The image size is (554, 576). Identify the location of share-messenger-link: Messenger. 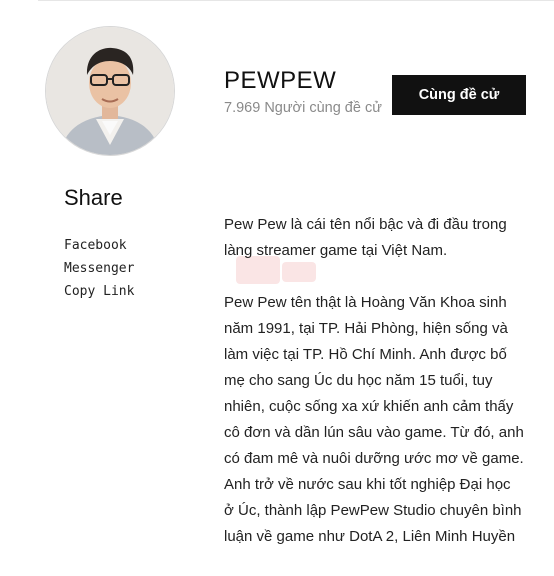
(99, 271).